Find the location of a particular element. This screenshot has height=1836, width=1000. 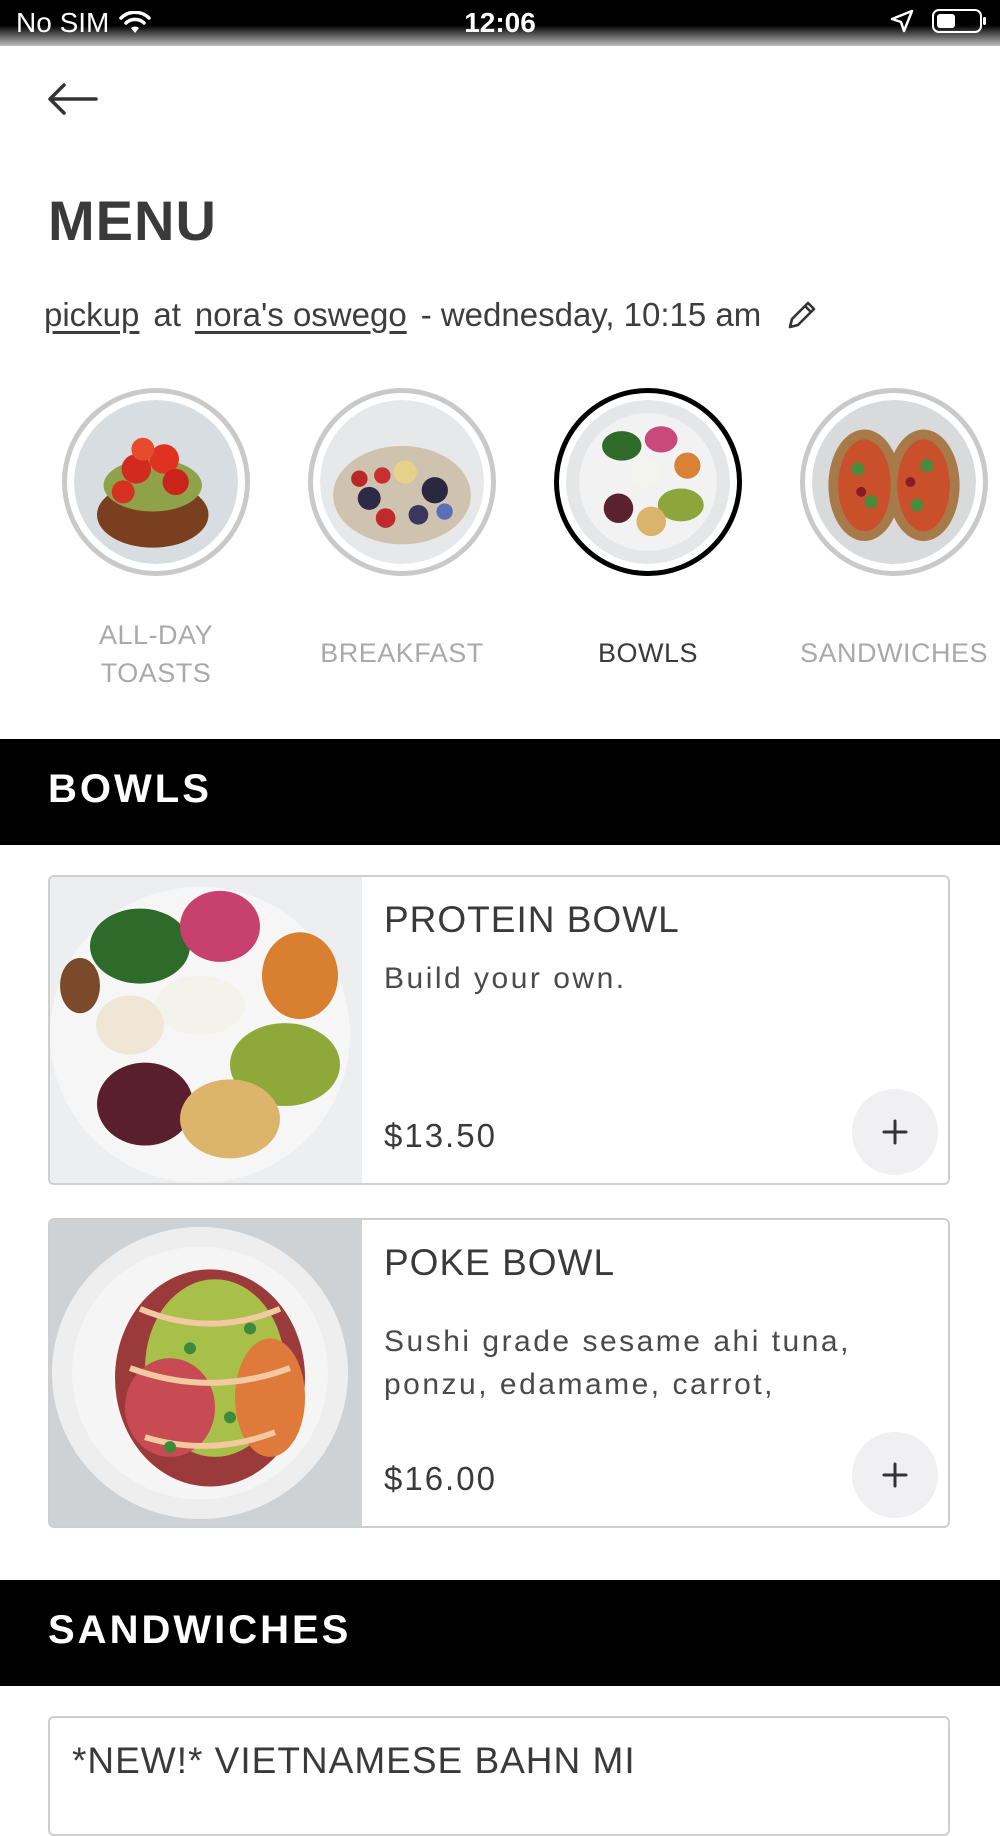

pencil-icon is located at coordinates (802, 315).